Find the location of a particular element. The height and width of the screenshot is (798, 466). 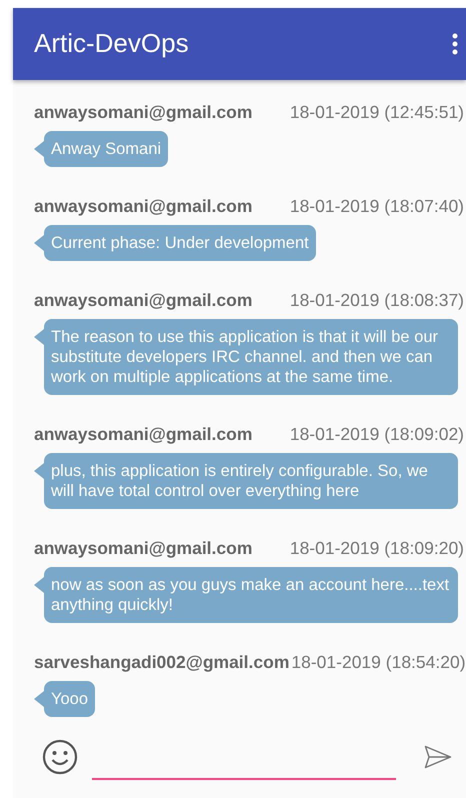

message-bubble: now as soon as you guys make an account here....text anything quickly! is located at coordinates (251, 594).